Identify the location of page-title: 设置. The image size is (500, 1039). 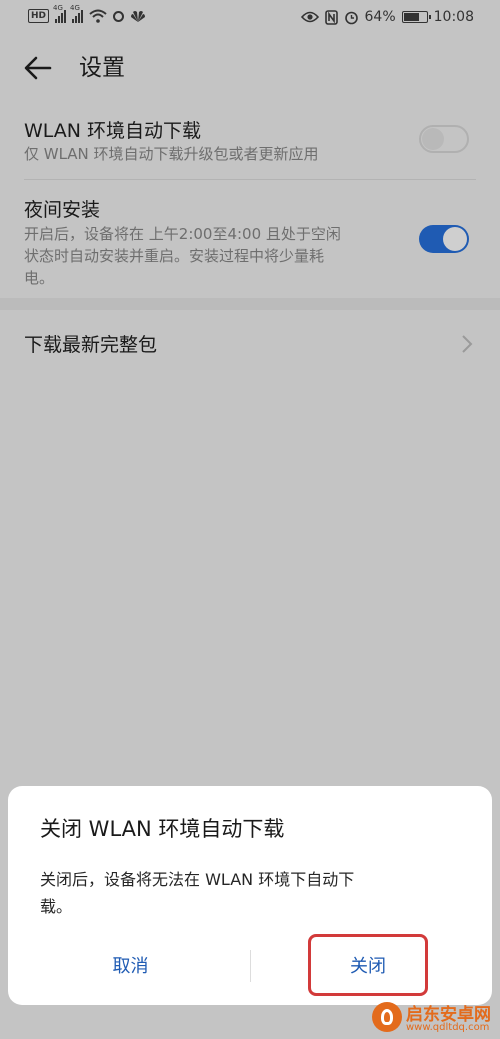
(102, 68).